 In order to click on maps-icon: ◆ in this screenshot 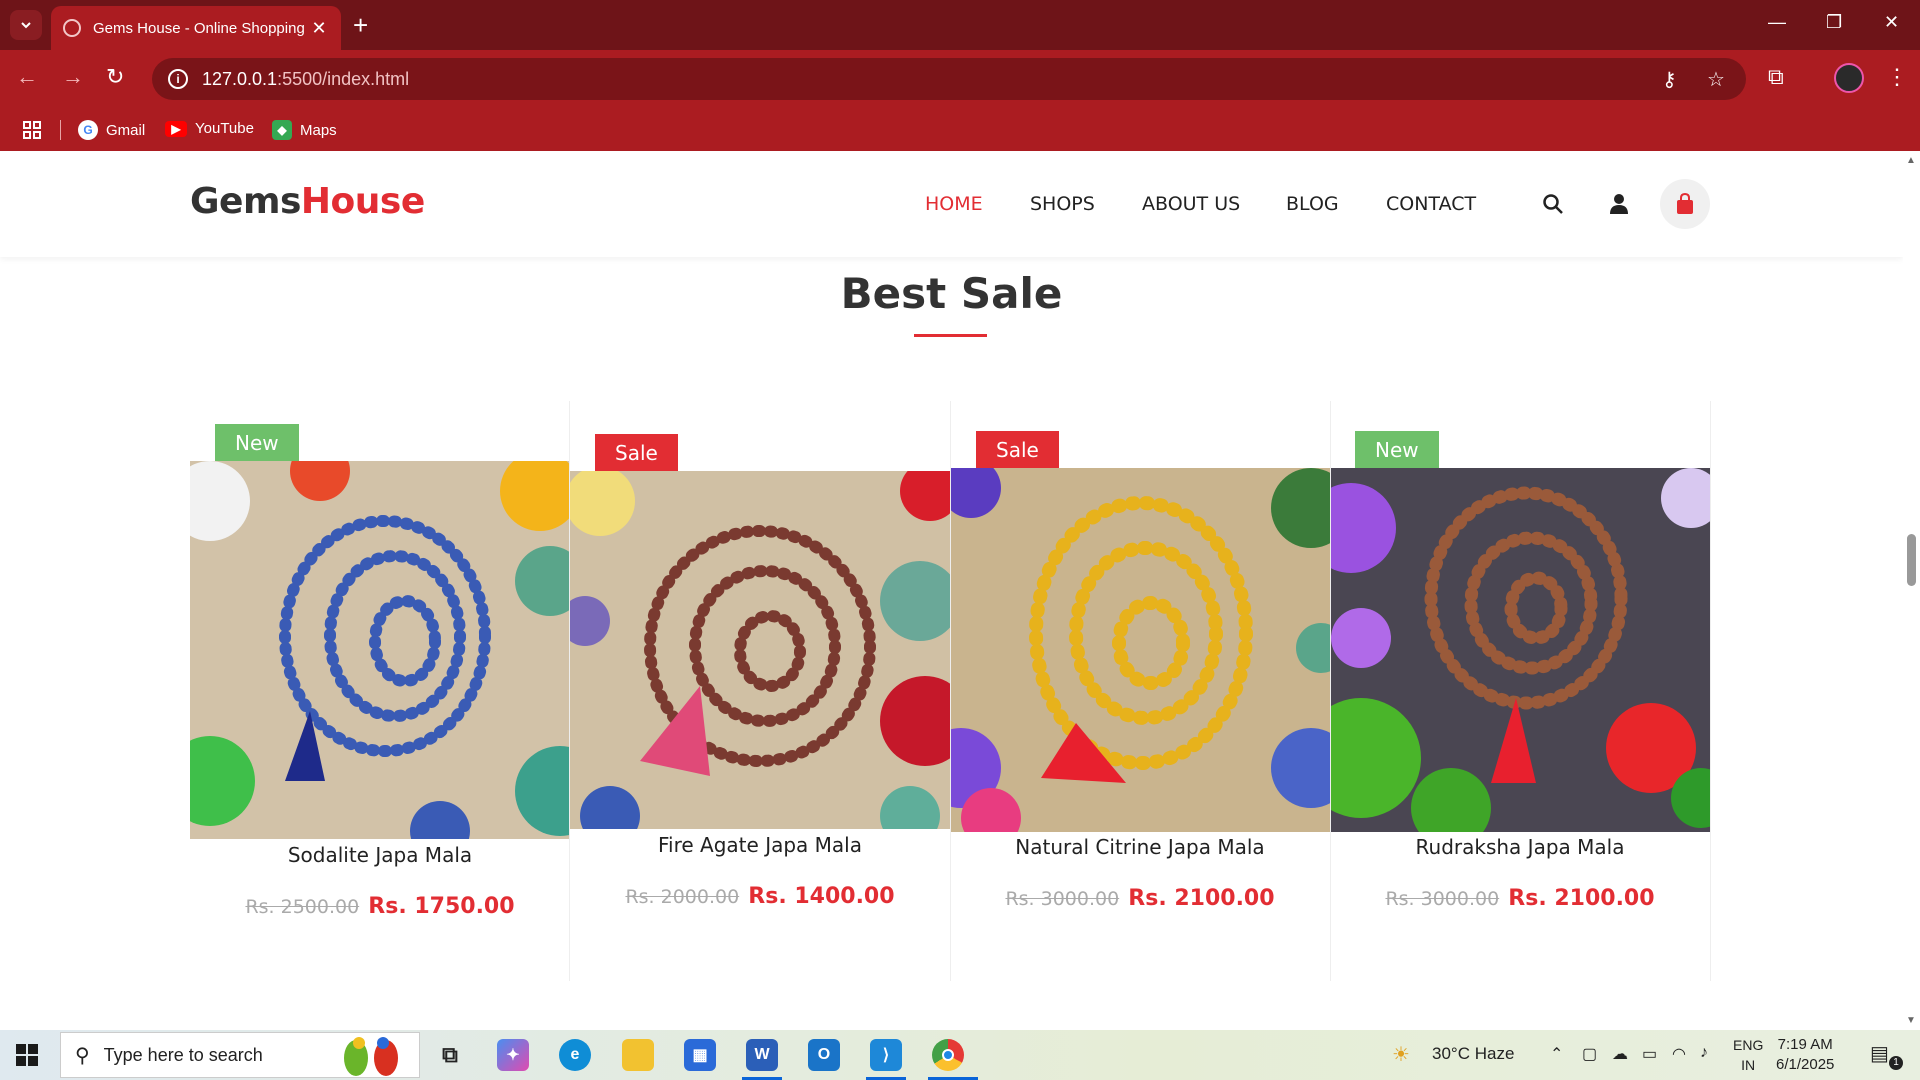, I will do `click(282, 130)`.